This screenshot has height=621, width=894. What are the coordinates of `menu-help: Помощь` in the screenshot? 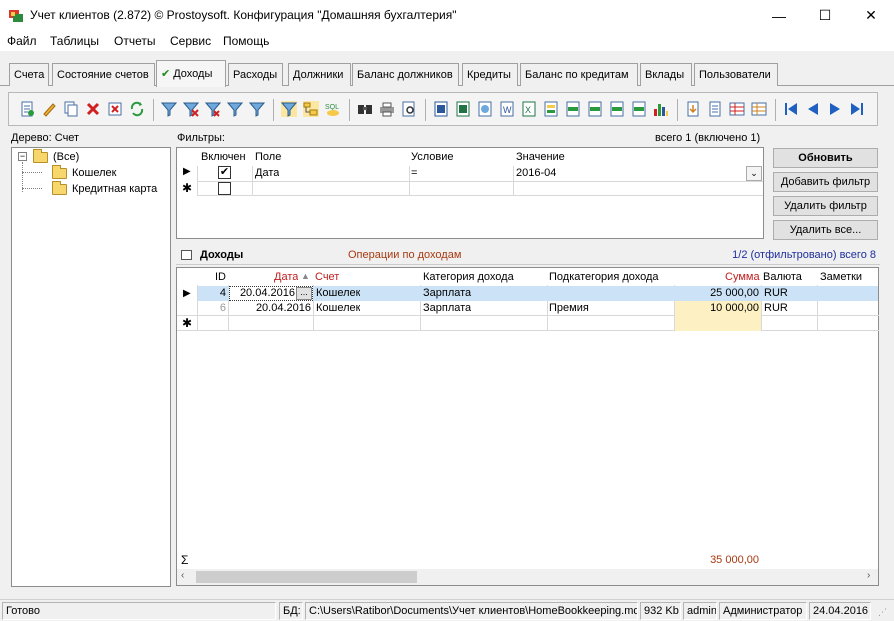 It's located at (246, 41).